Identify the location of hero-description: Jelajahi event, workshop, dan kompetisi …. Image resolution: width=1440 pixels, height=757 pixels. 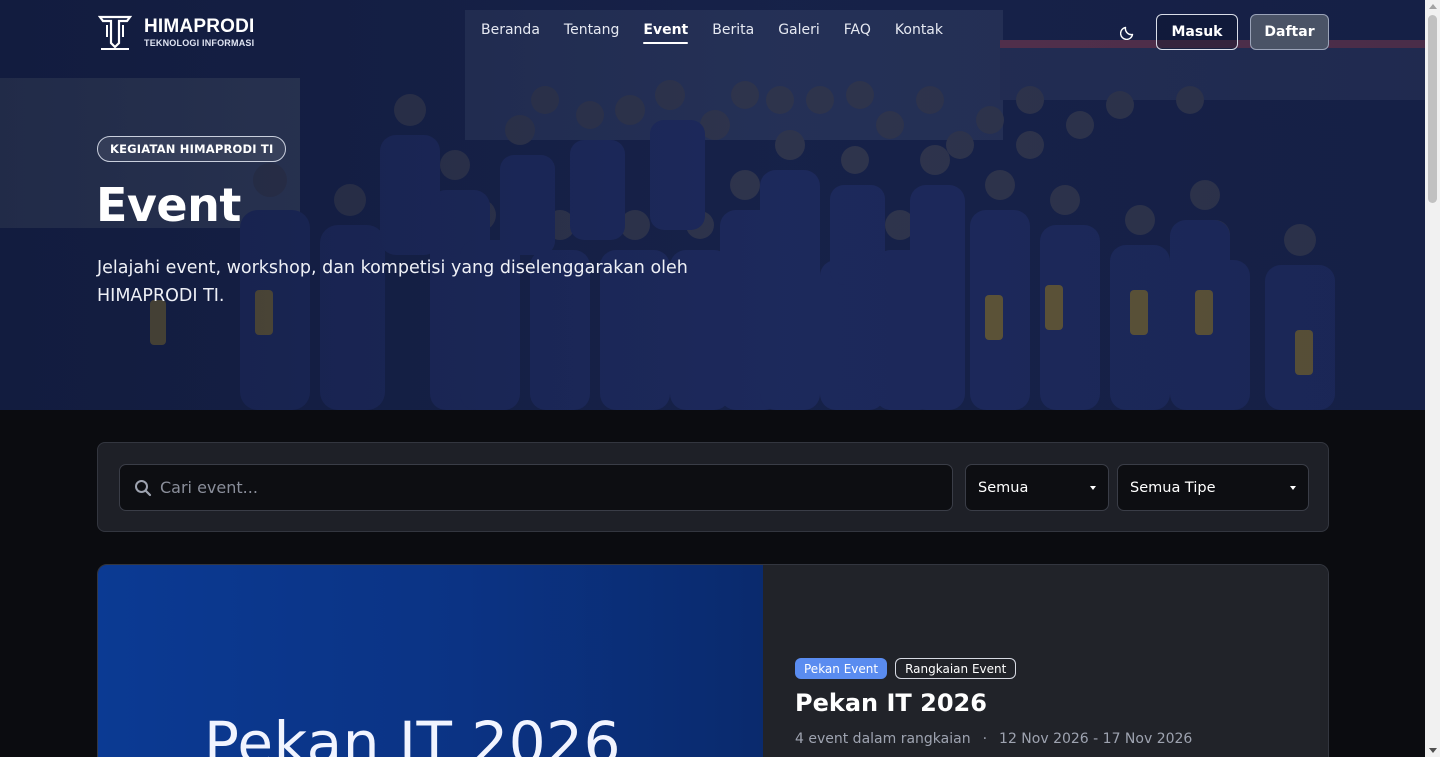
(392, 282).